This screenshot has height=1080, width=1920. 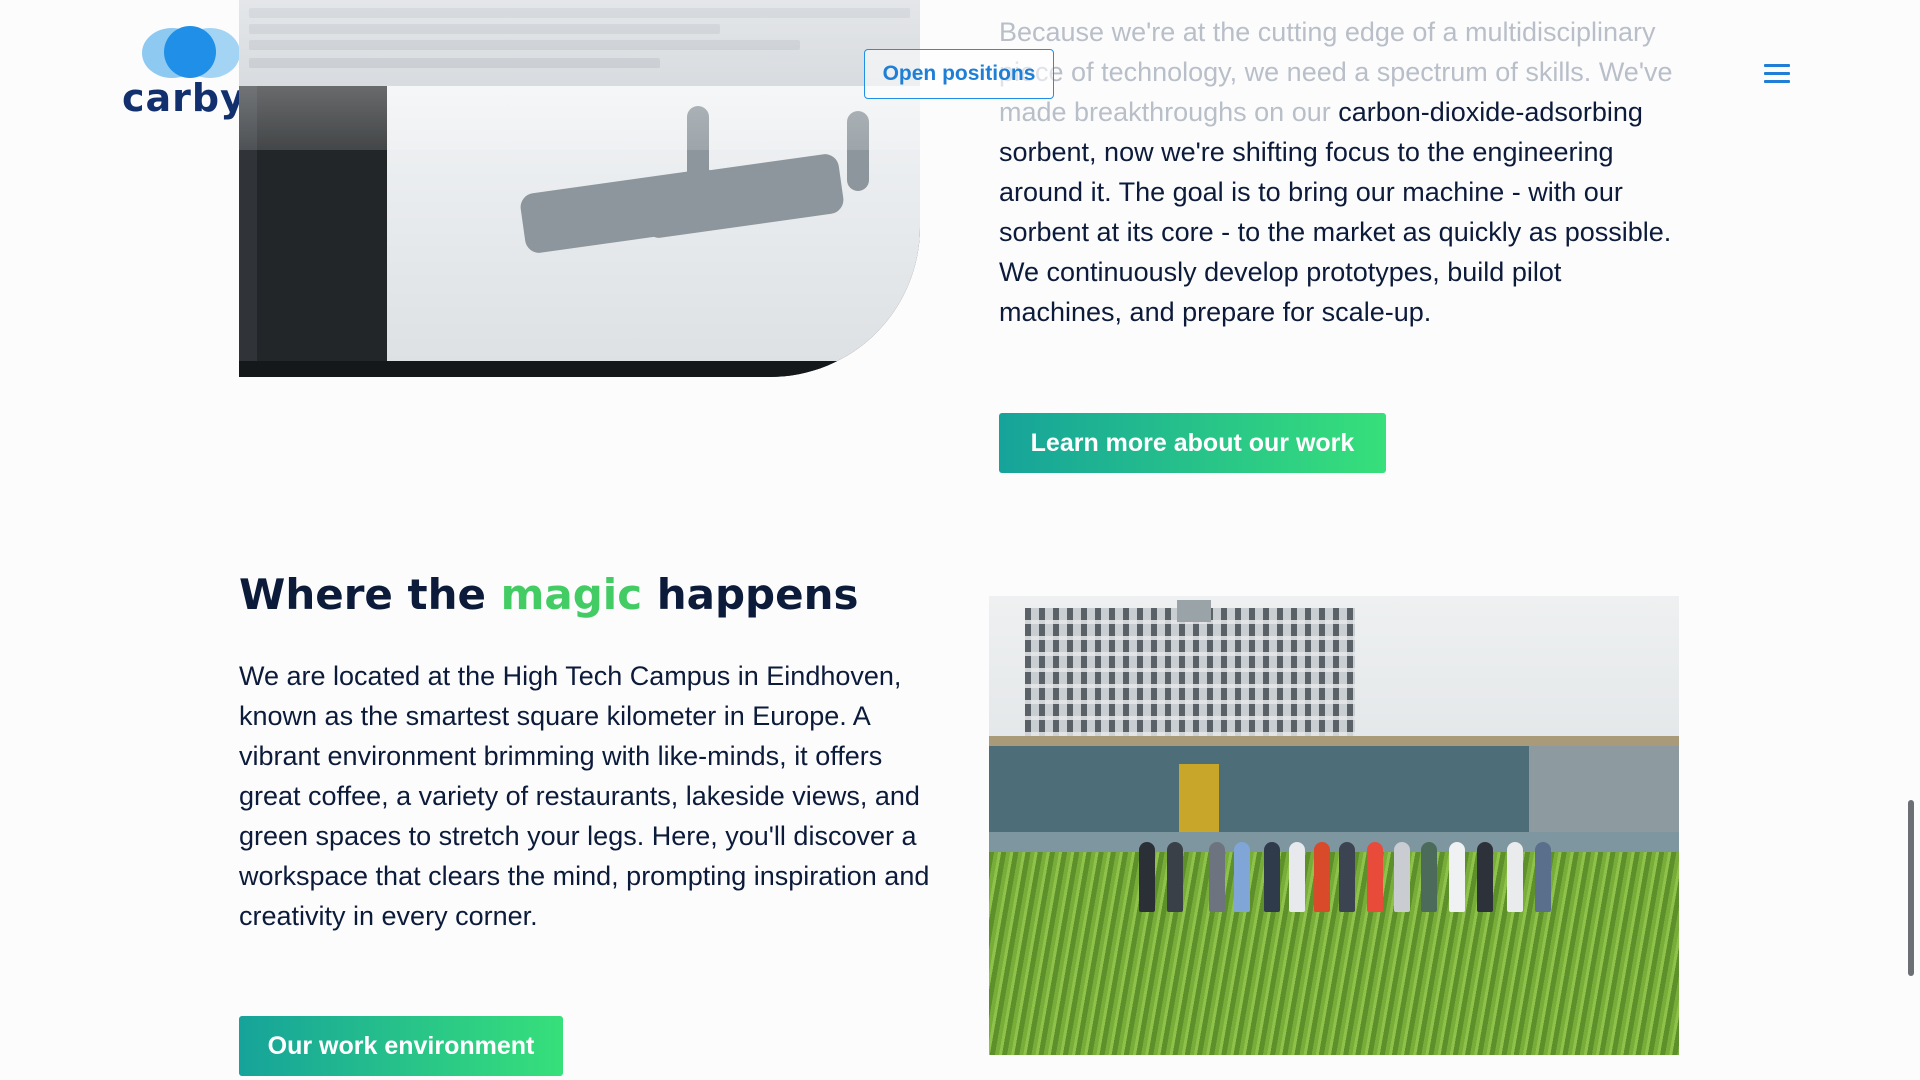 I want to click on section-title: Where the magic happens, so click(x=548, y=594).